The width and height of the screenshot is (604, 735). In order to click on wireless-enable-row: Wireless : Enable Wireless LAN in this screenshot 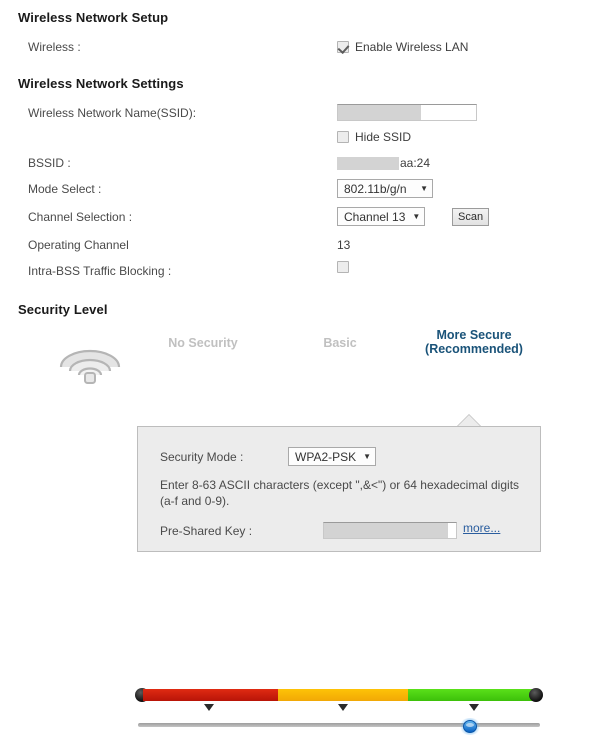, I will do `click(302, 47)`.